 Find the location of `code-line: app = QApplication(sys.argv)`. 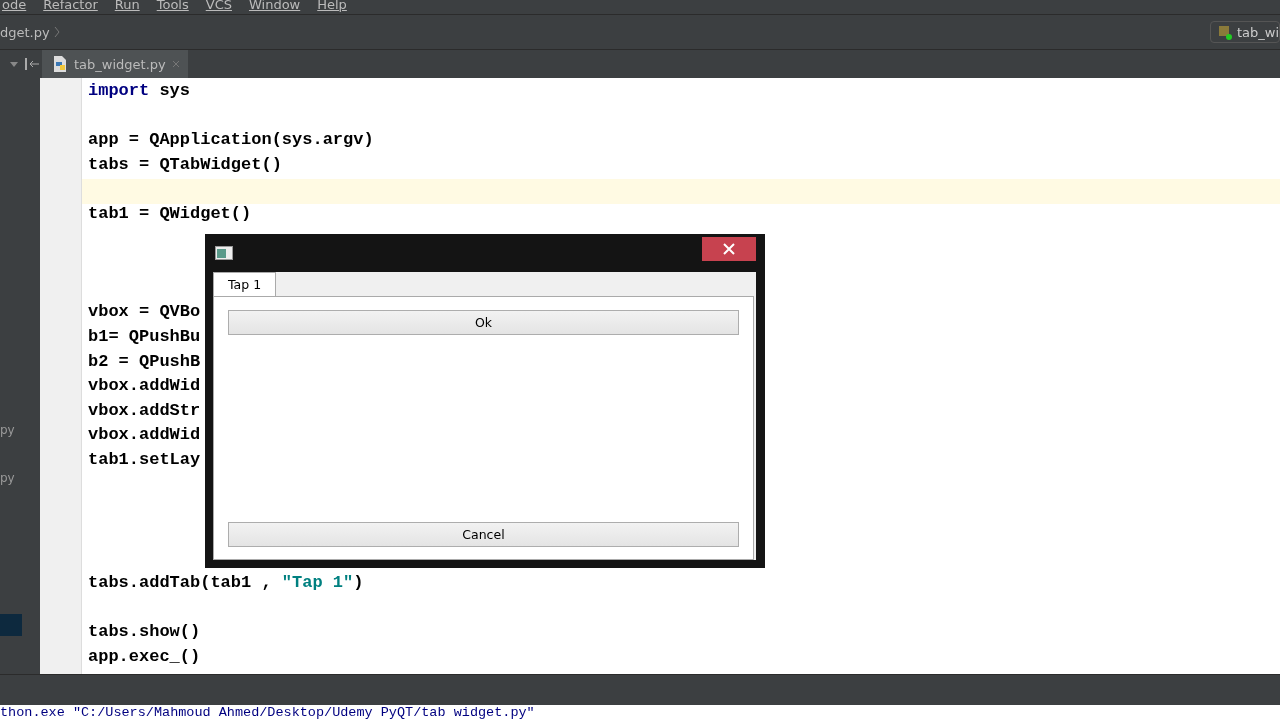

code-line: app = QApplication(sys.argv) is located at coordinates (231, 141).